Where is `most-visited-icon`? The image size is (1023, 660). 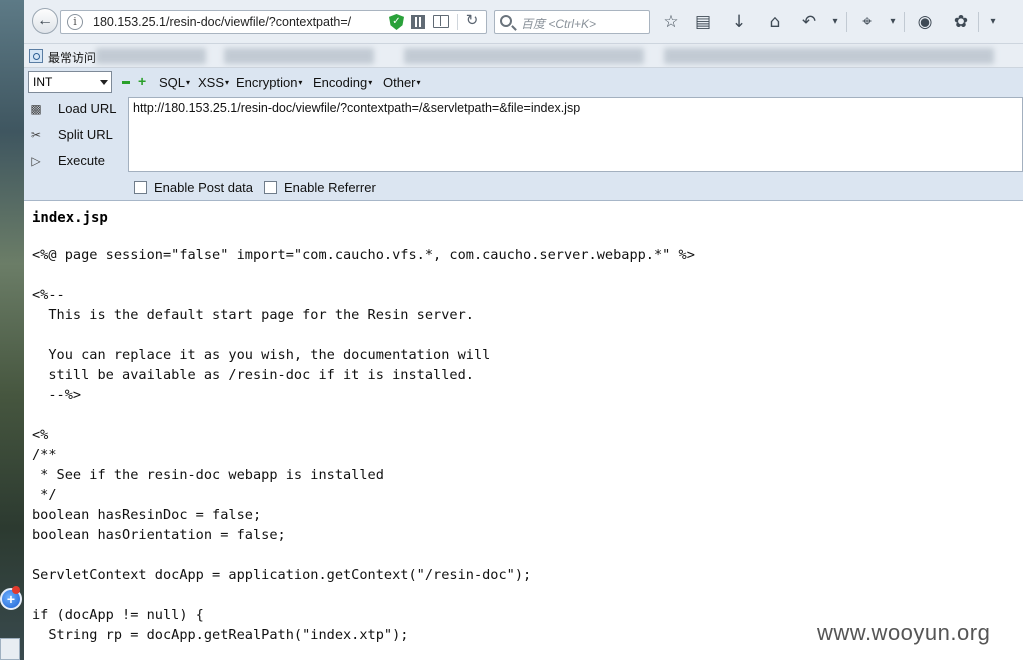 most-visited-icon is located at coordinates (36, 56).